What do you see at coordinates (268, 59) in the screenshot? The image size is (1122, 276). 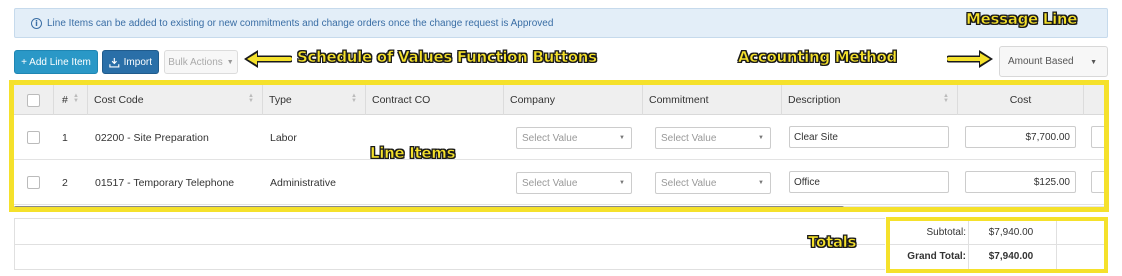 I see `callout-arrow-left-icon` at bounding box center [268, 59].